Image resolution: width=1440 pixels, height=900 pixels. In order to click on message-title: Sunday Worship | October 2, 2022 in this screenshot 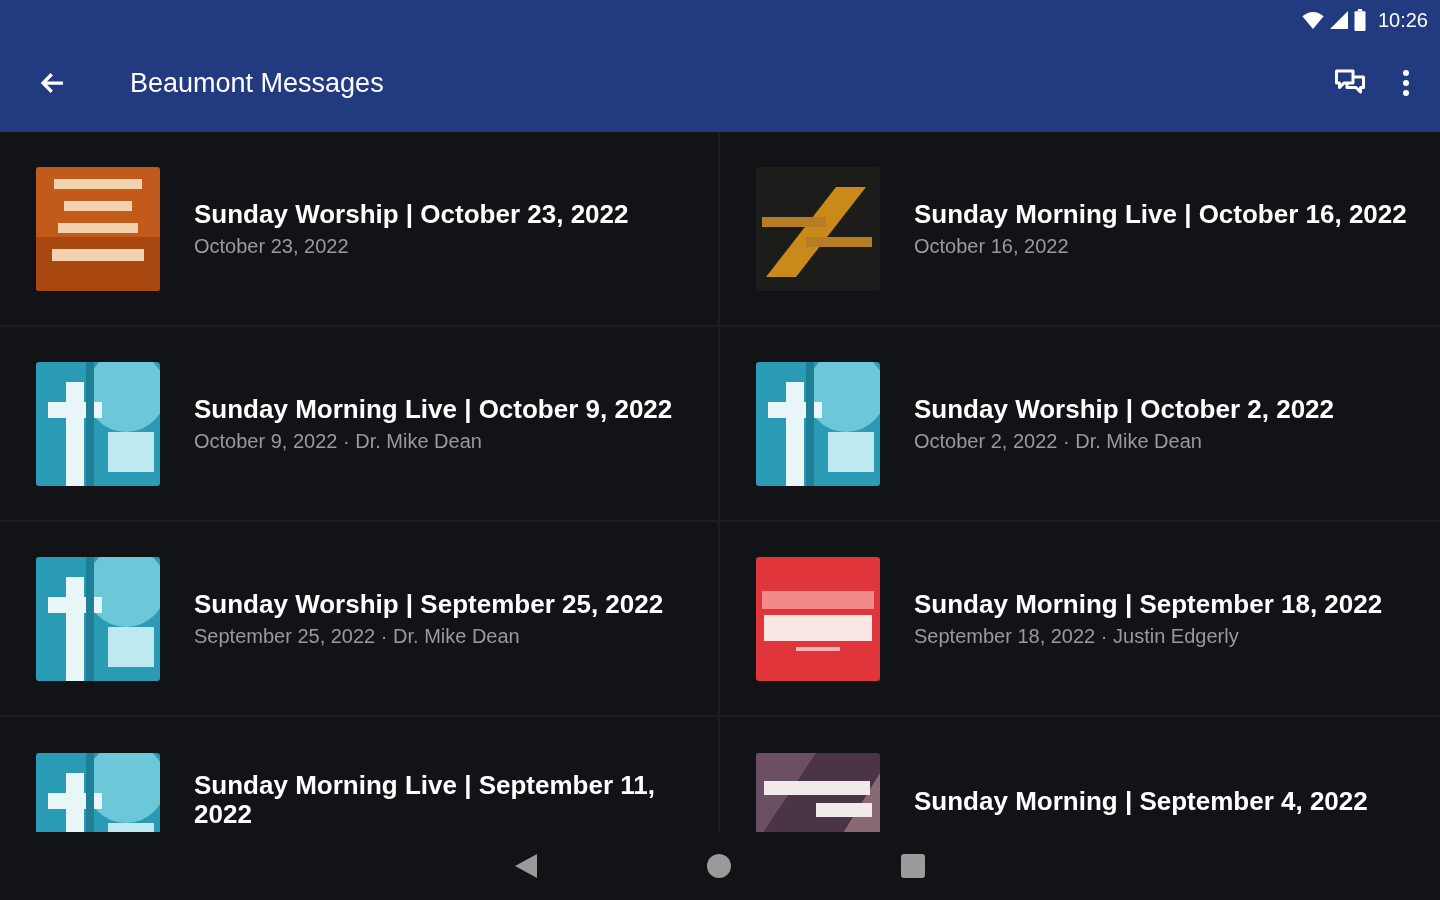, I will do `click(1124, 409)`.